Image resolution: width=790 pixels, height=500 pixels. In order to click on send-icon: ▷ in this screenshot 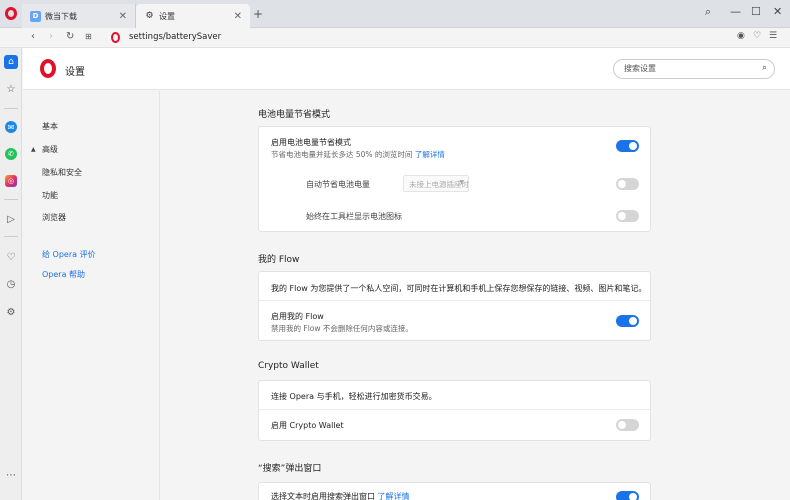, I will do `click(11, 219)`.